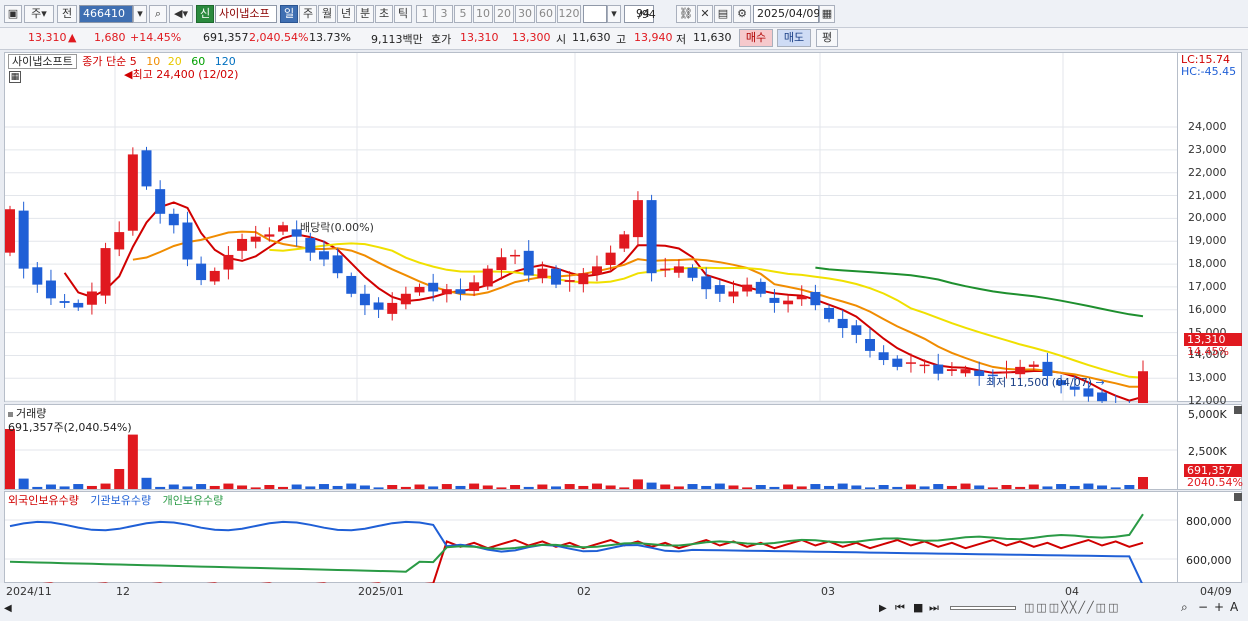  What do you see at coordinates (327, 14) in the screenshot?
I see `period-month: 월` at bounding box center [327, 14].